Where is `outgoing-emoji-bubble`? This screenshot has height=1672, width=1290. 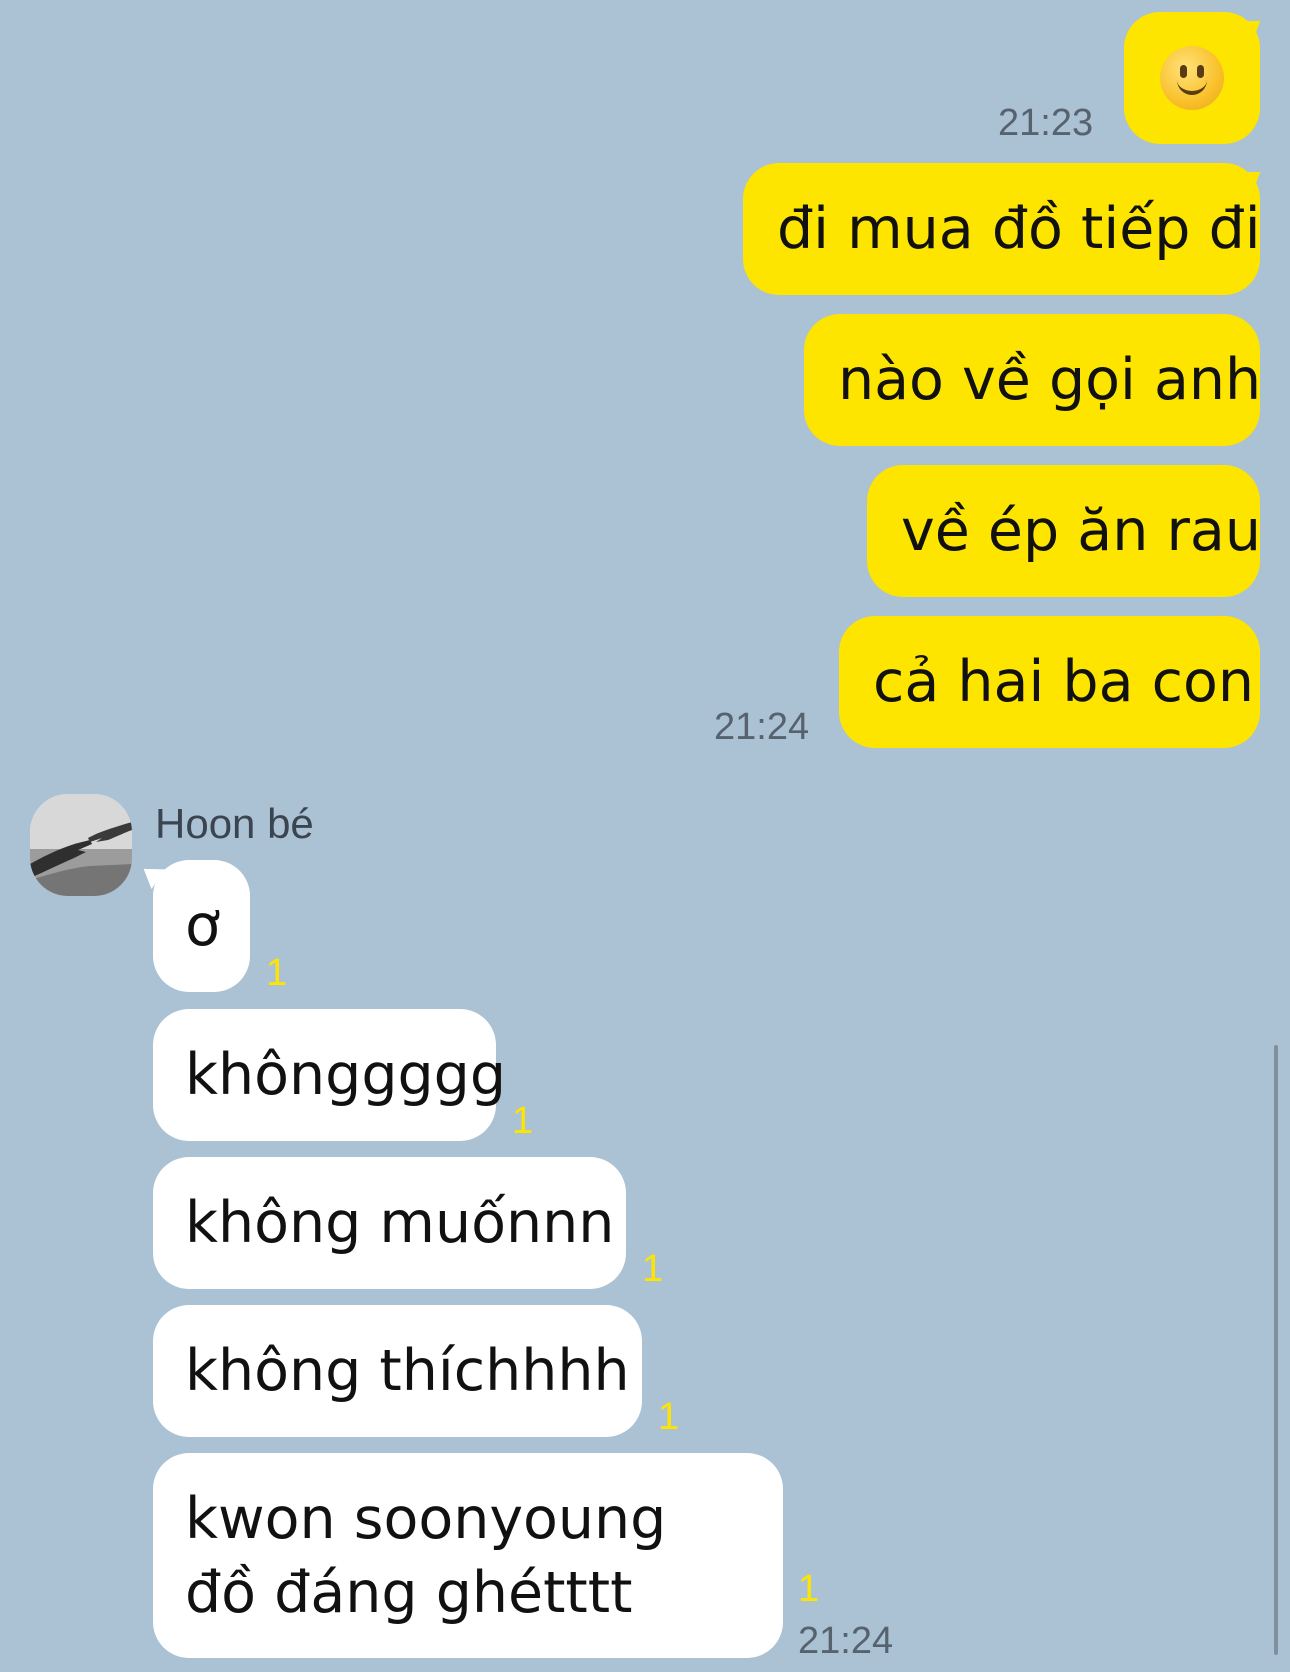
outgoing-emoji-bubble is located at coordinates (1192, 78).